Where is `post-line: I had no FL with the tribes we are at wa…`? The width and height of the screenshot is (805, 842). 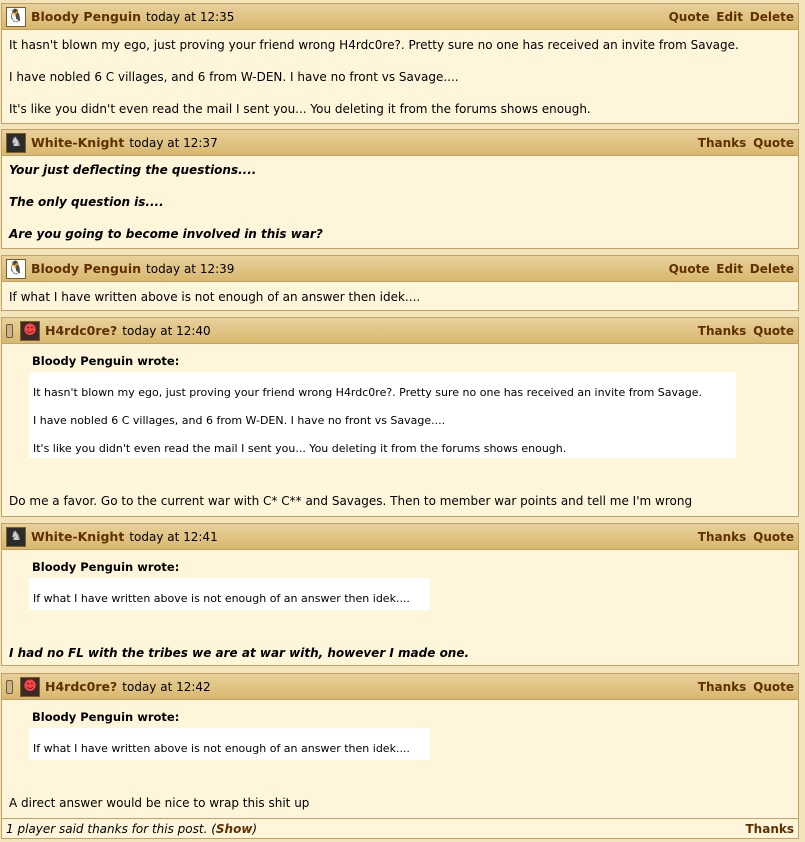
post-line: I had no FL with the tribes we are at wa… is located at coordinates (239, 653).